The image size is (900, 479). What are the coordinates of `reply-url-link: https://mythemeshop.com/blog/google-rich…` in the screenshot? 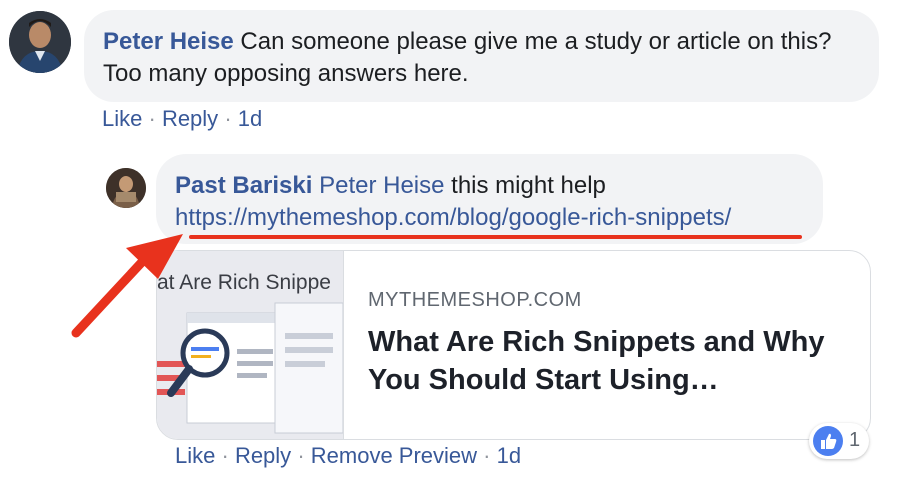 It's located at (453, 217).